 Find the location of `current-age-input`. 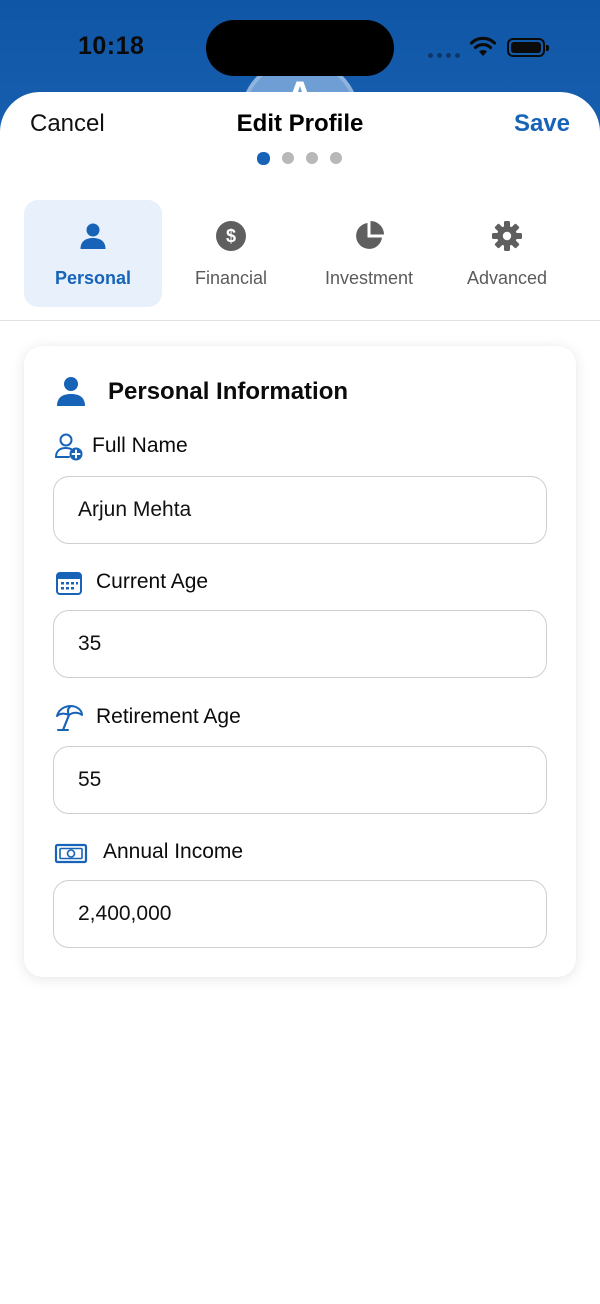

current-age-input is located at coordinates (300, 644).